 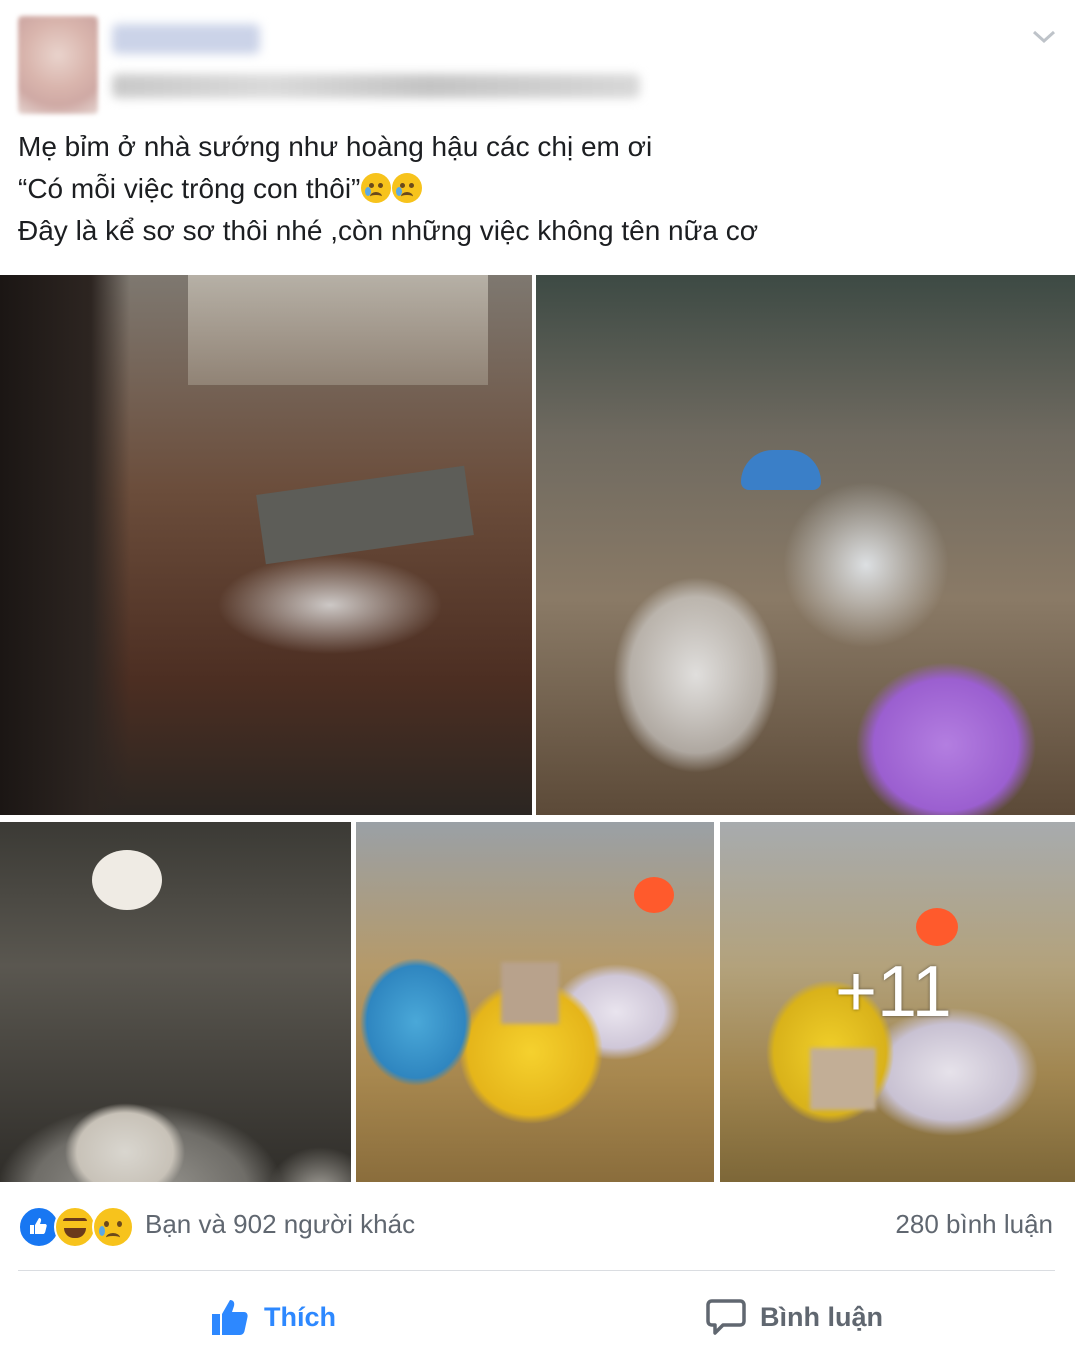 I want to click on post-text-line: “Có mỗi việc trông con thôi”, so click(x=538, y=189).